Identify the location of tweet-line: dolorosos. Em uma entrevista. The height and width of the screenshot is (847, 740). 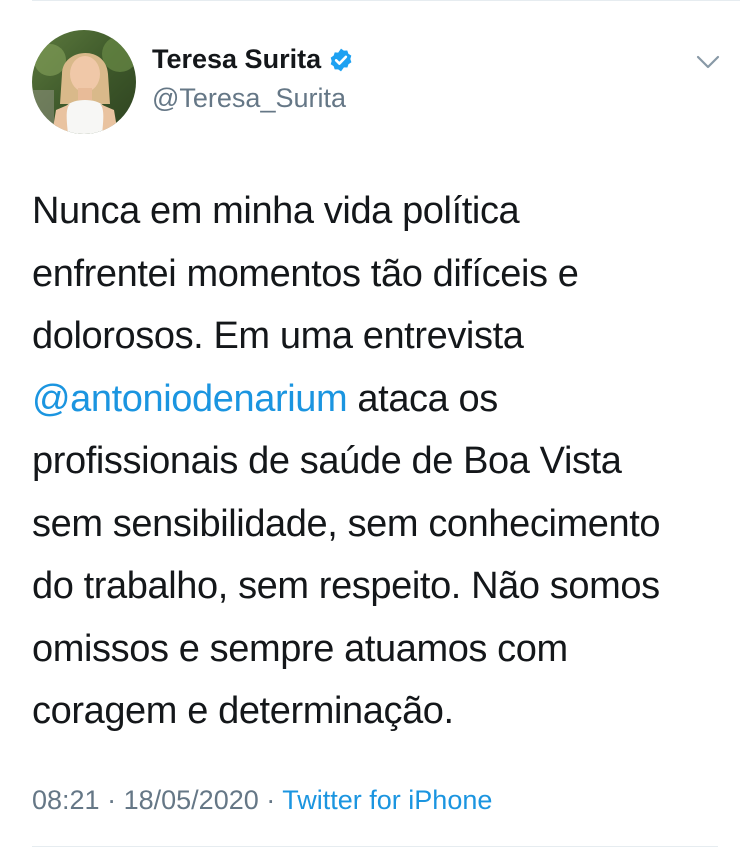
(278, 336).